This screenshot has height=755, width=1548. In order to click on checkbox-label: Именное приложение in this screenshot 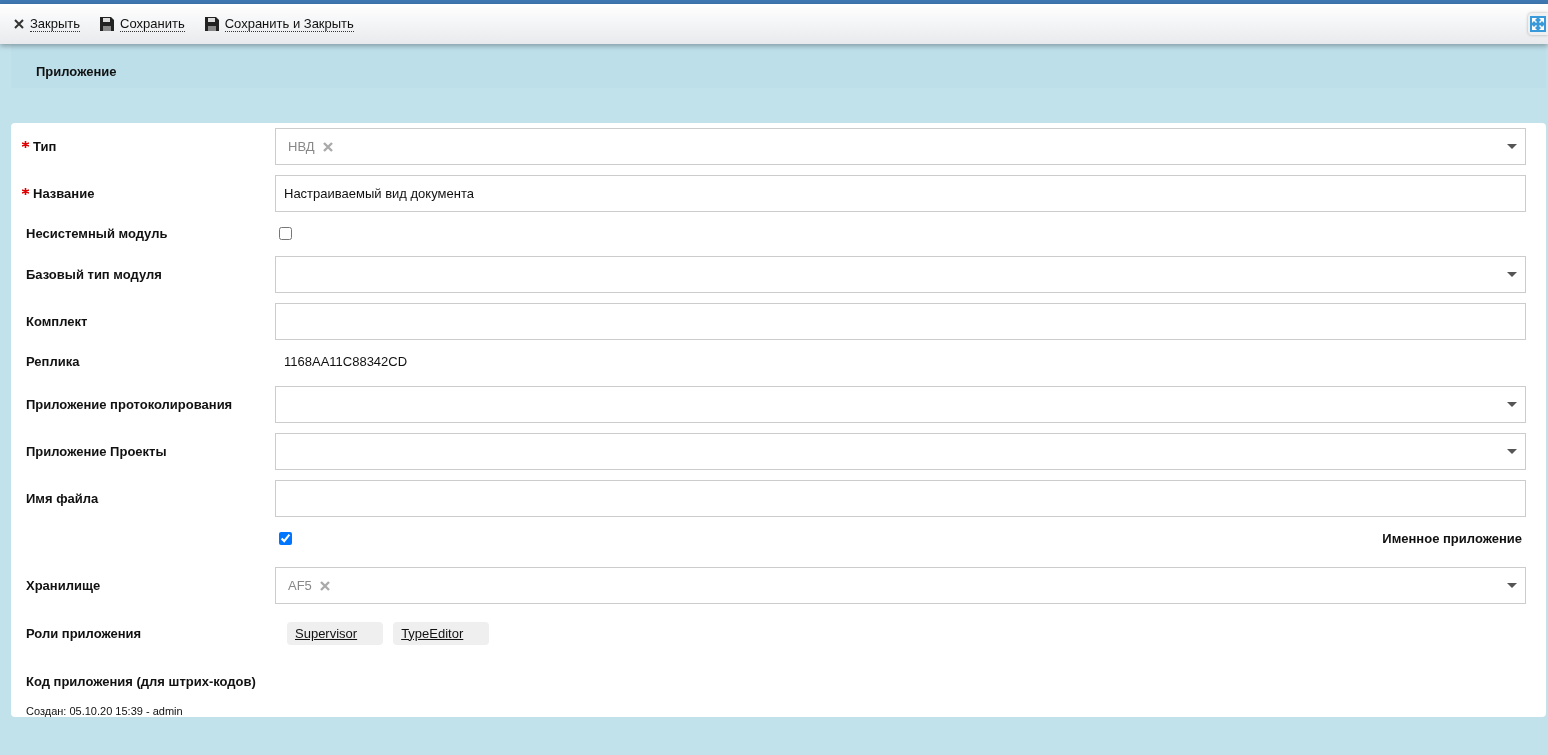, I will do `click(1452, 538)`.